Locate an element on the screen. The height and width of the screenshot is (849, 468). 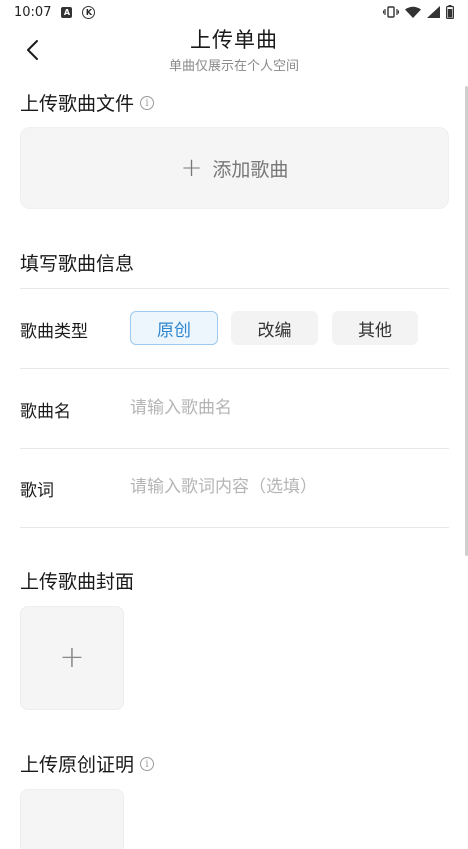
status-left: 10:07 A K is located at coordinates (55, 12).